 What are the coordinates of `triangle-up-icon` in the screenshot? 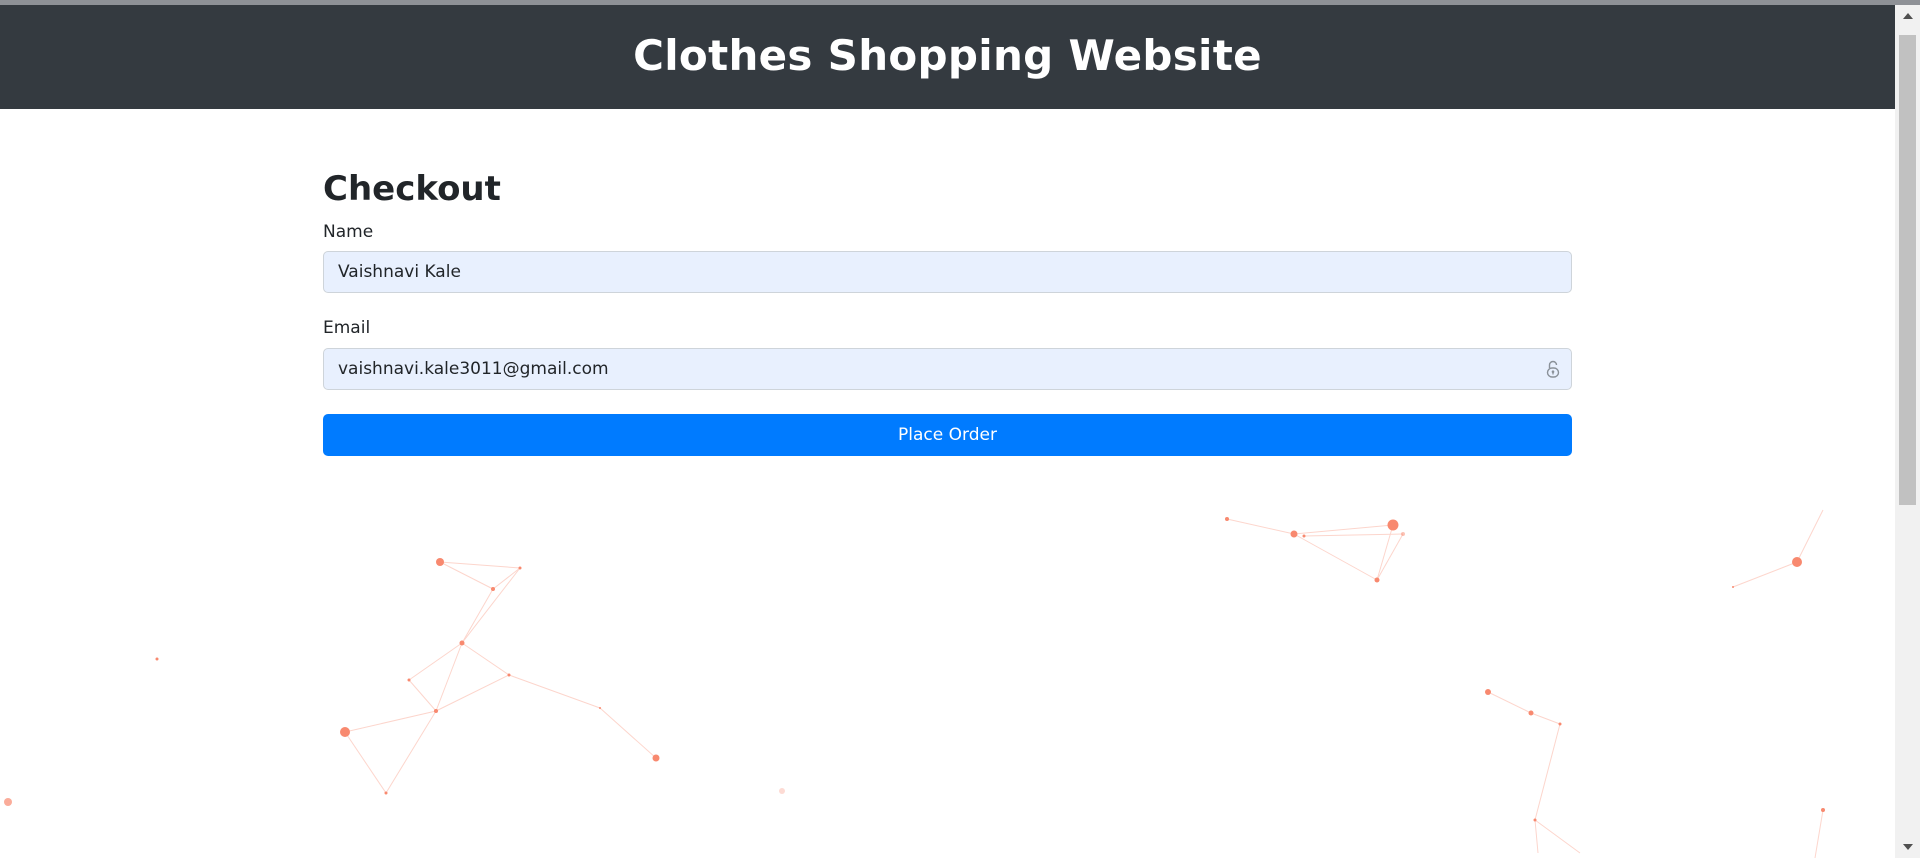 It's located at (1907, 16).